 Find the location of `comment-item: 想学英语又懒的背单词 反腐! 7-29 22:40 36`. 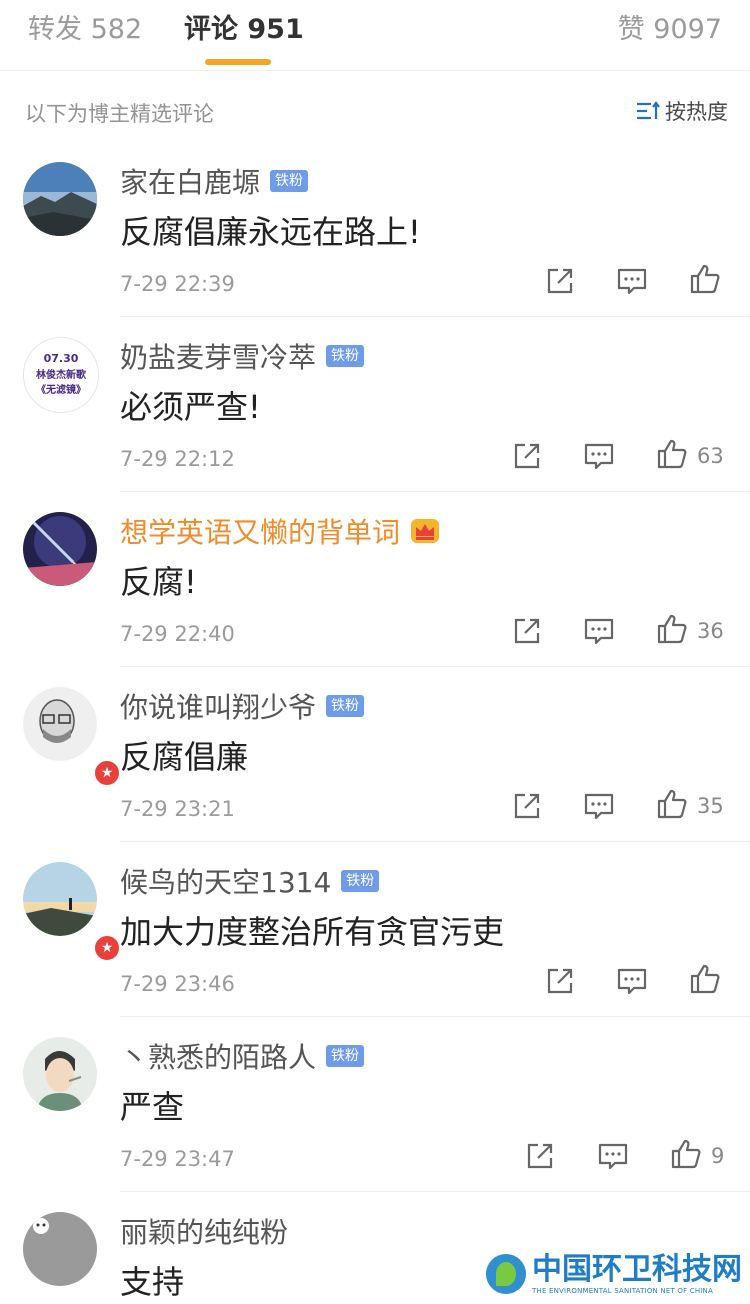

comment-item: 想学英语又懒的背单词 反腐! 7-29 22:40 36 is located at coordinates (375, 579).